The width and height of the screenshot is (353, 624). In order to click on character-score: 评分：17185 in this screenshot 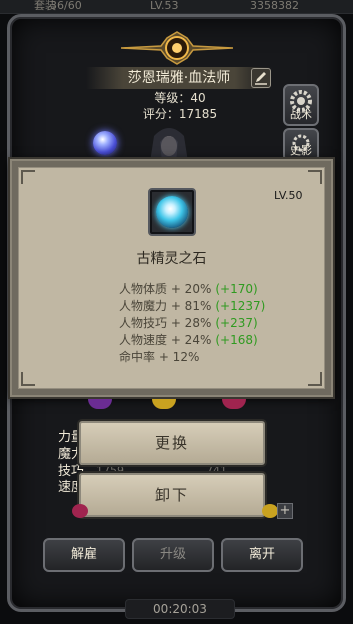, I will do `click(180, 114)`.